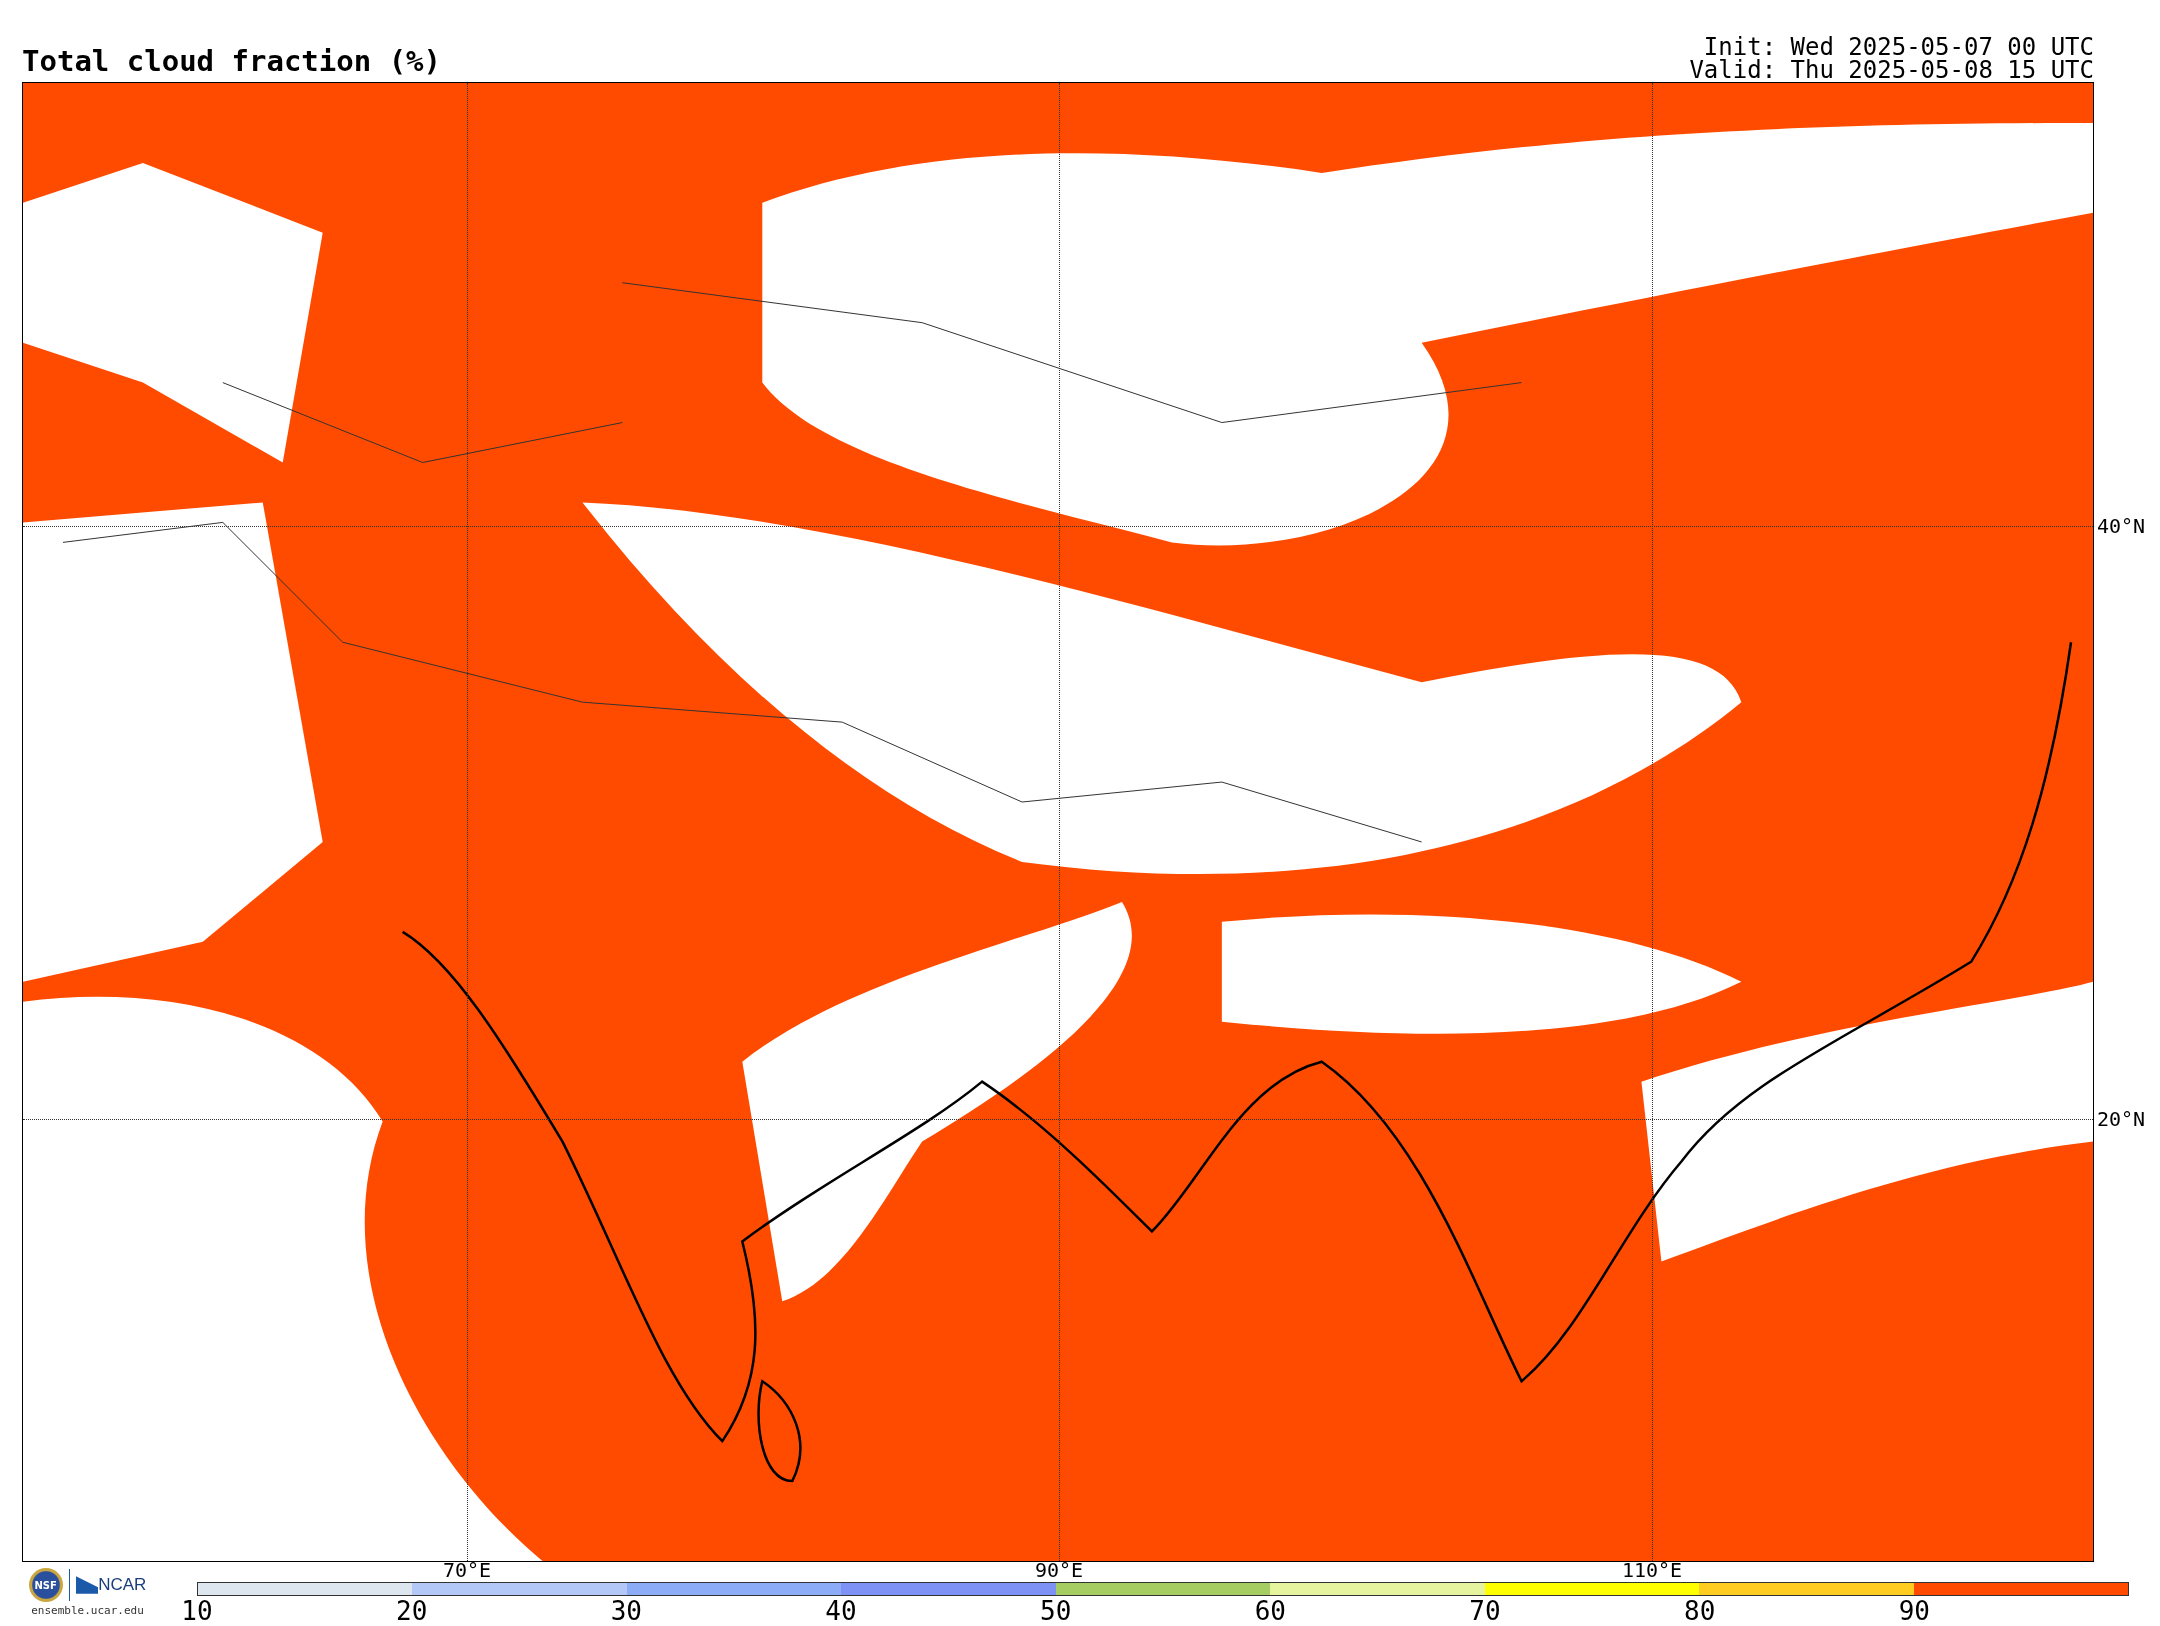  What do you see at coordinates (1270, 1611) in the screenshot?
I see `colorbar-tick-label: 60` at bounding box center [1270, 1611].